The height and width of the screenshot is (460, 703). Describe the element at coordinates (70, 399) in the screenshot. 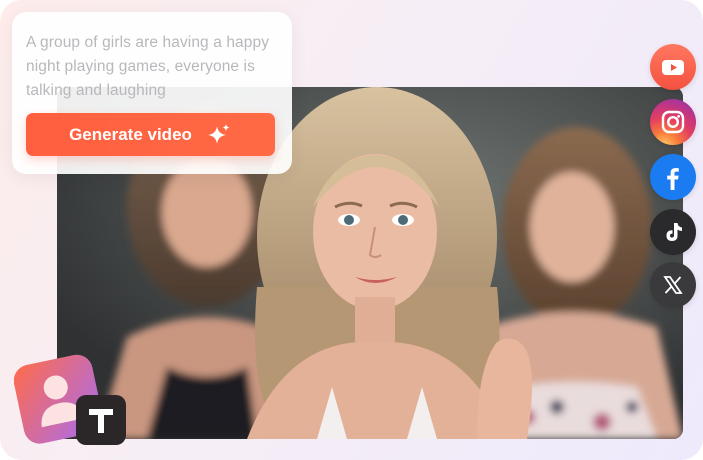

I see `avatar-text-icon` at that location.